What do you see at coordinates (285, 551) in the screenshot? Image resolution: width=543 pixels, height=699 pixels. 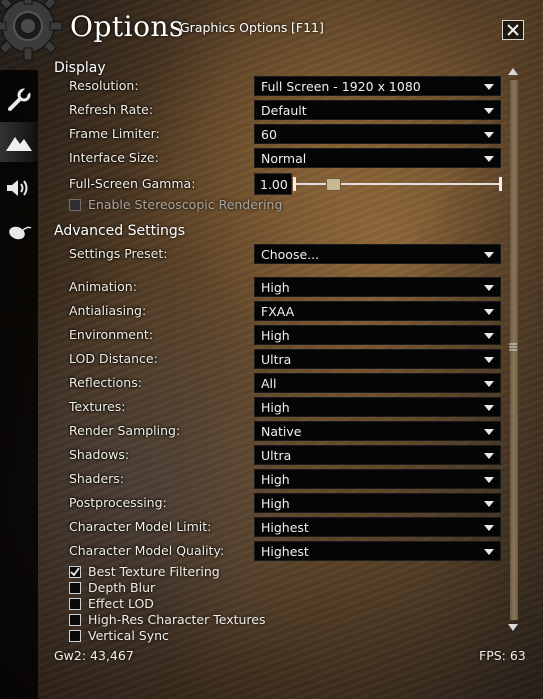 I see `char-model-quality-value: Highest` at bounding box center [285, 551].